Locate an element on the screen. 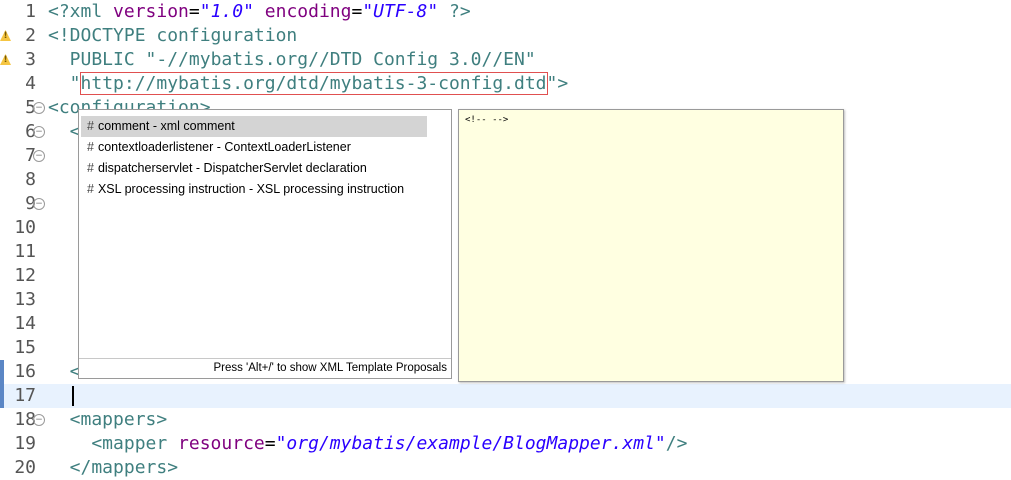 The height and width of the screenshot is (480, 1011). line-number: 13 is located at coordinates (25, 299).